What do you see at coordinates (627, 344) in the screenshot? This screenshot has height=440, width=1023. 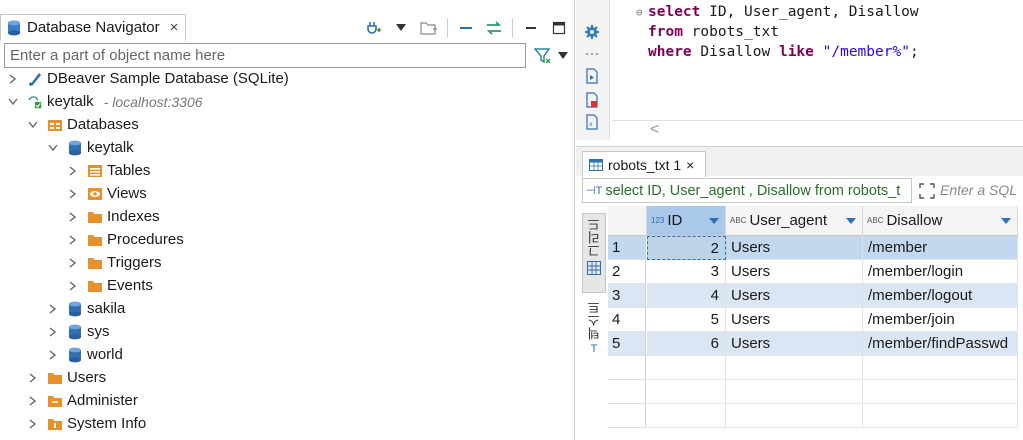 I see `row-number: 5` at bounding box center [627, 344].